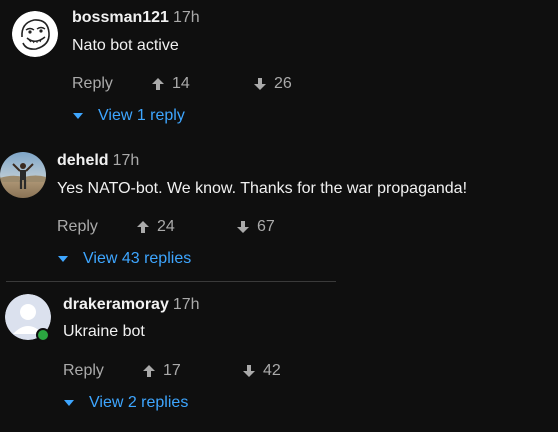 This screenshot has height=432, width=558. I want to click on photo-avatar-icon, so click(23, 175).